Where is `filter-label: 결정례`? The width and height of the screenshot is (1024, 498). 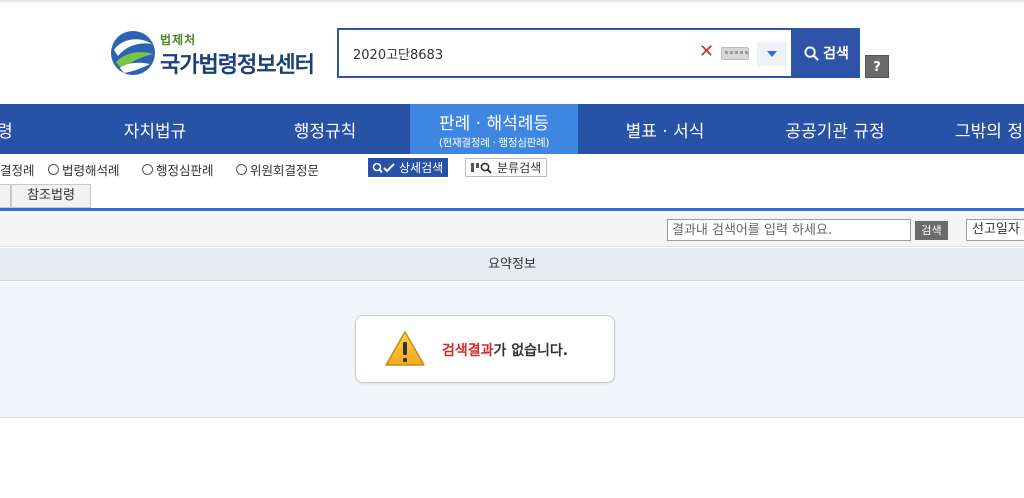 filter-label: 결정례 is located at coordinates (17, 170).